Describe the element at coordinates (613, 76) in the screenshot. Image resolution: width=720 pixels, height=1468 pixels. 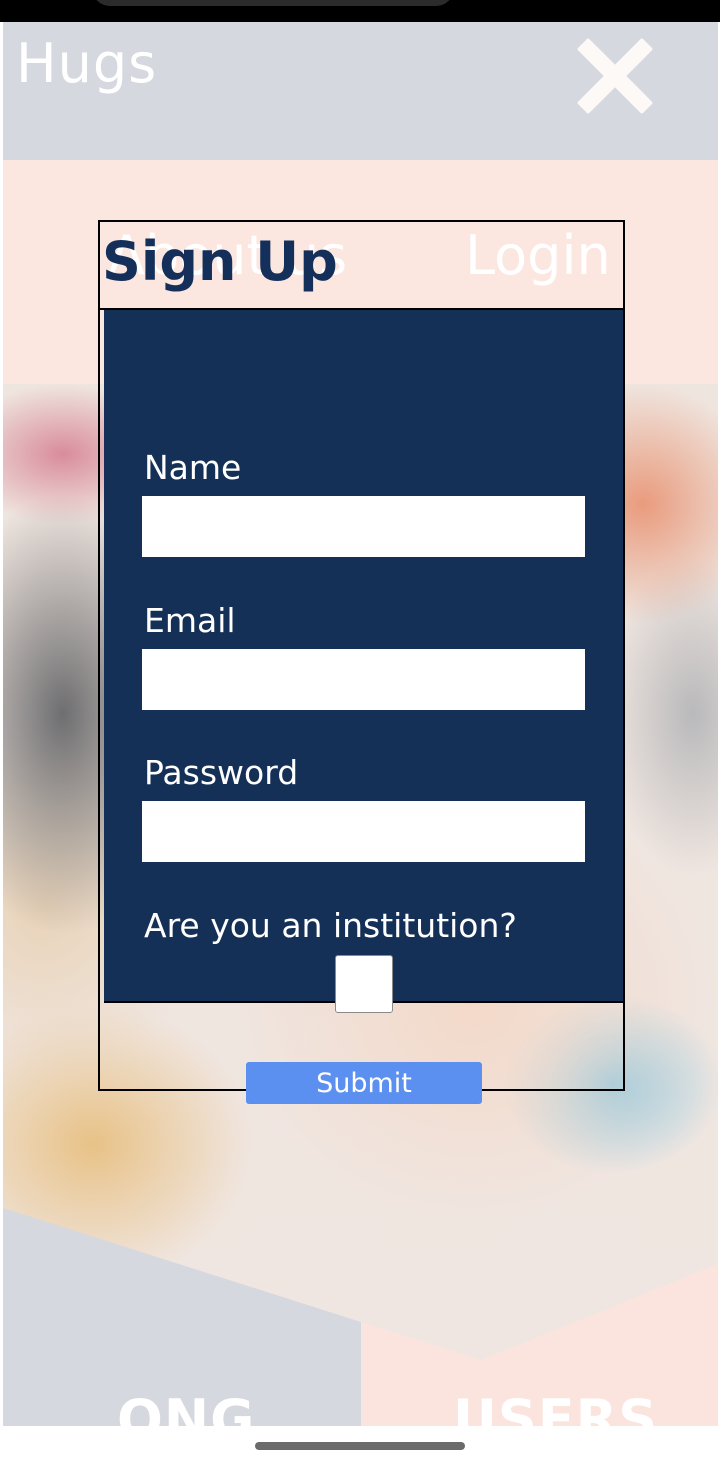
I see `close-icon` at that location.